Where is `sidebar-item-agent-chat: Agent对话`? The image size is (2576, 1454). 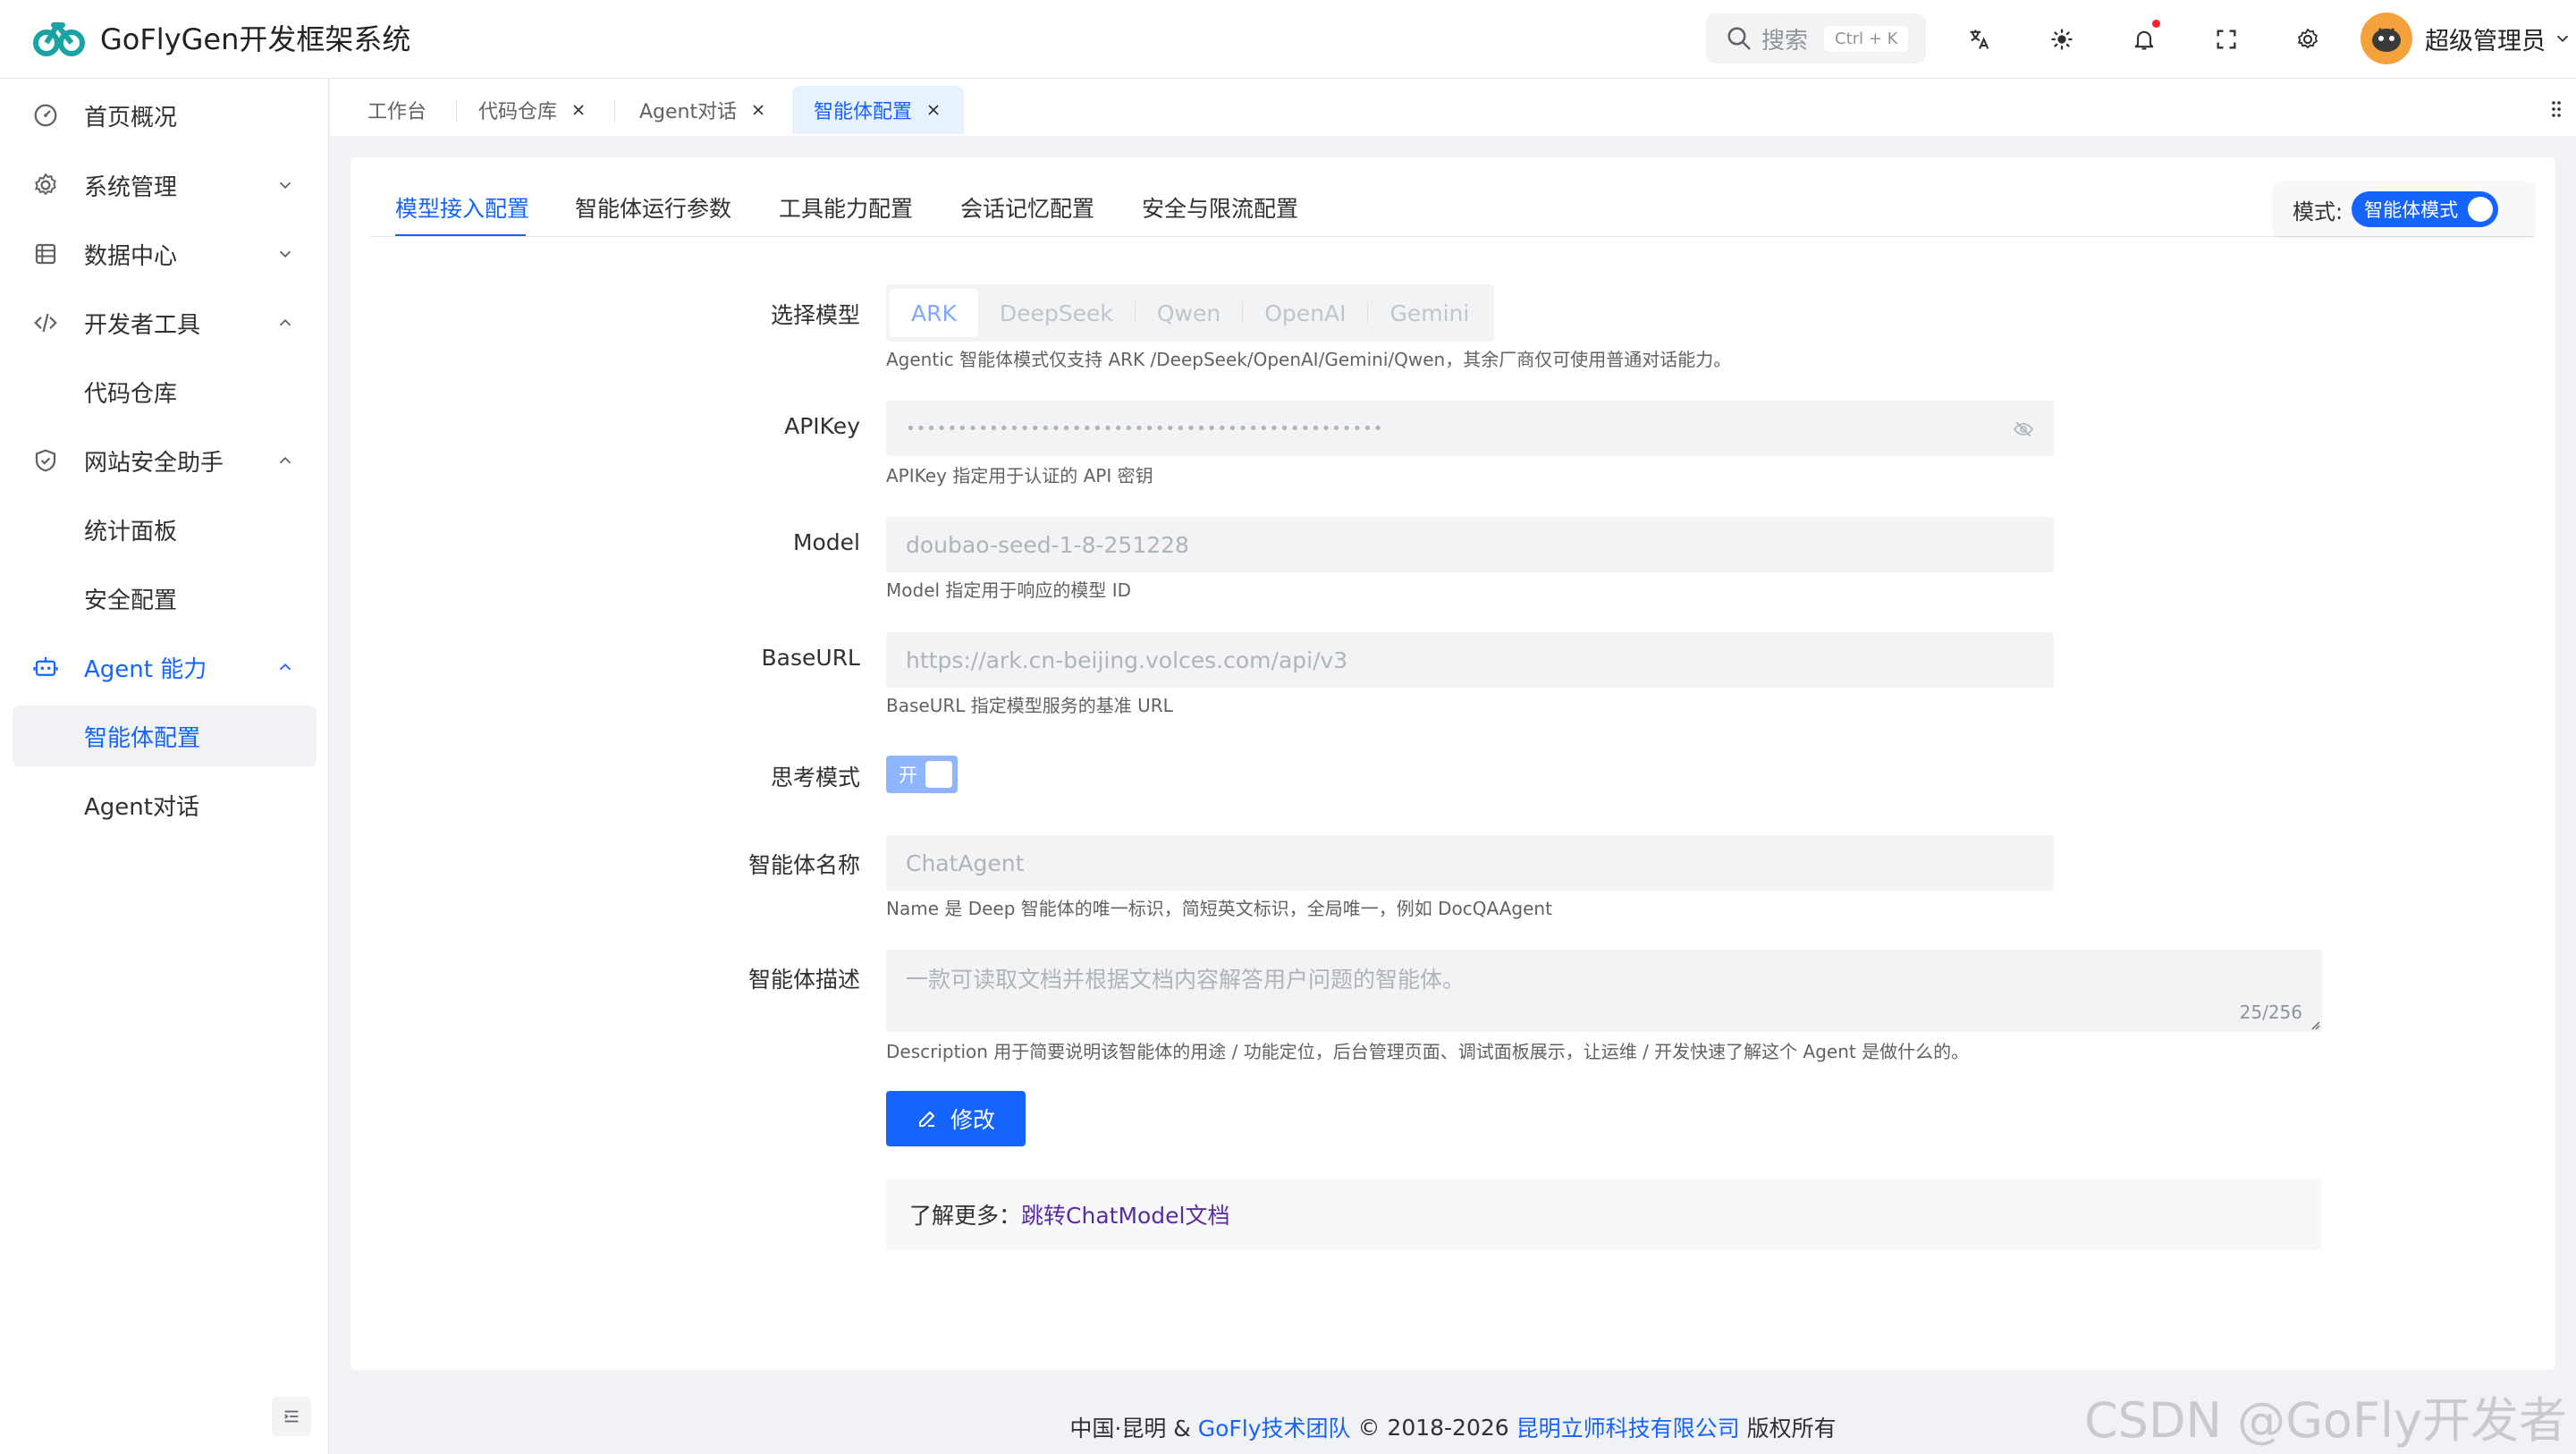
sidebar-item-agent-chat: Agent对话 is located at coordinates (165, 804).